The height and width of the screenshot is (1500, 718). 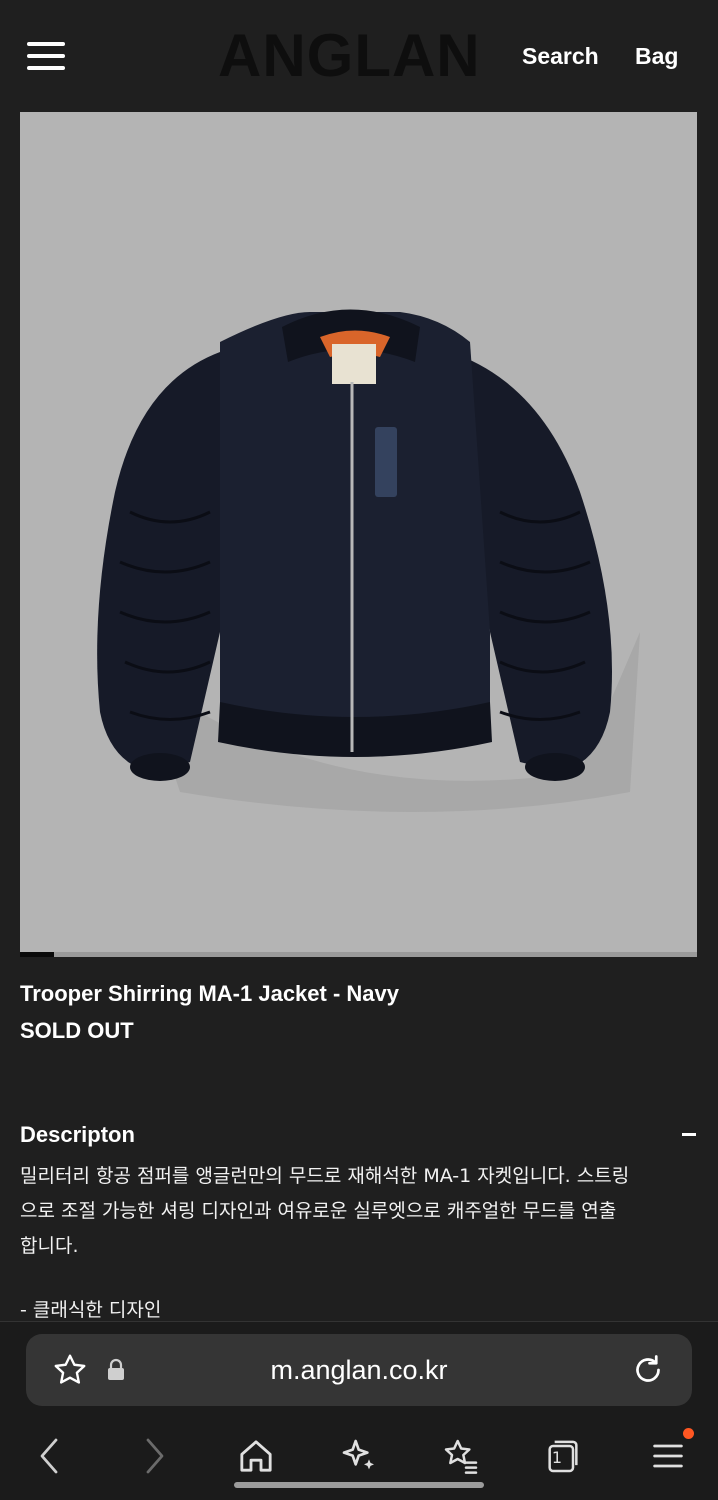 What do you see at coordinates (349, 56) in the screenshot?
I see `brand-logo: ANGLAN` at bounding box center [349, 56].